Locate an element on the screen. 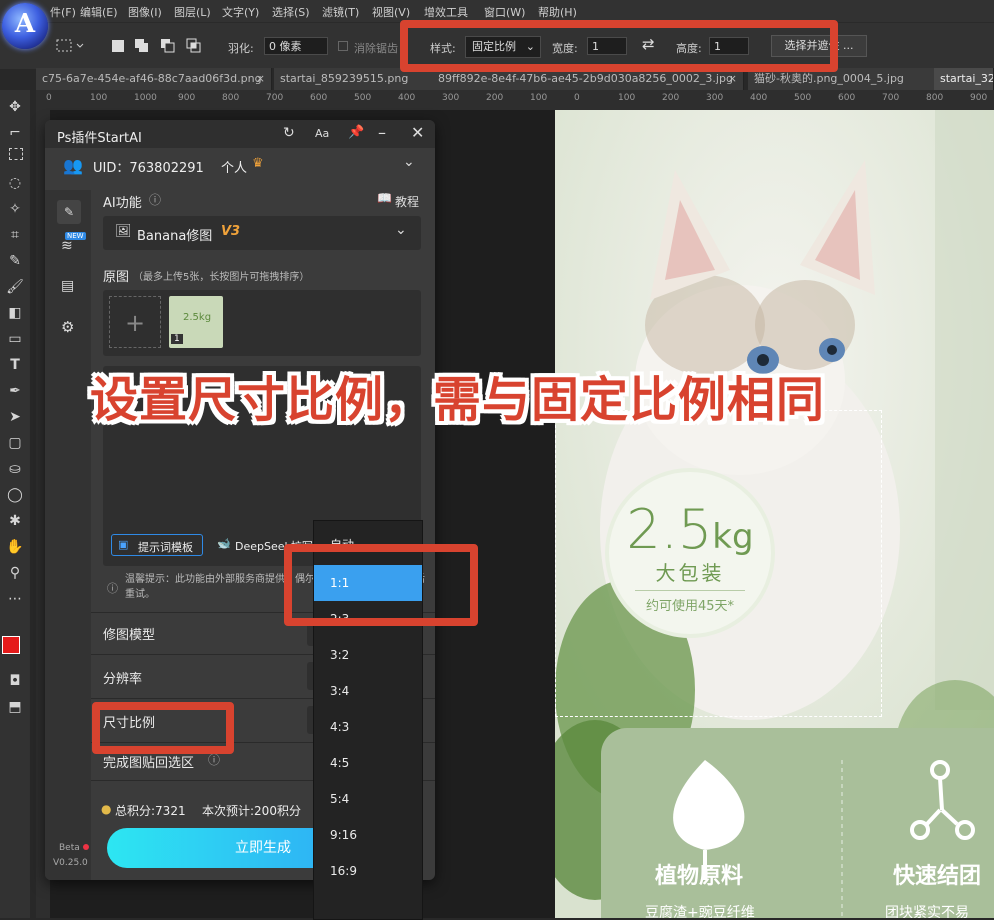  brush-tool-icon: 🖌 is located at coordinates (15, 287).